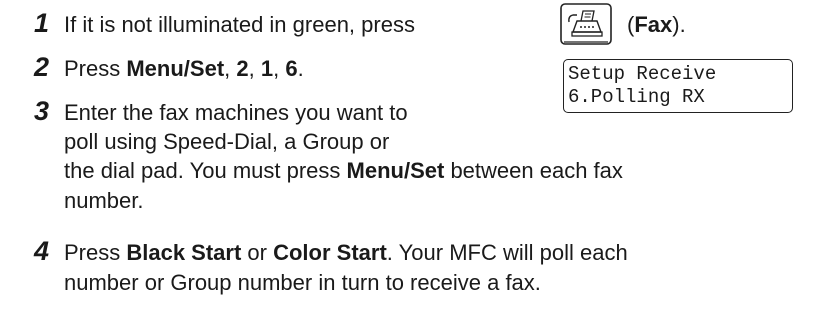 The image size is (835, 309). I want to click on black-start-key-label: Black Start, so click(184, 252).